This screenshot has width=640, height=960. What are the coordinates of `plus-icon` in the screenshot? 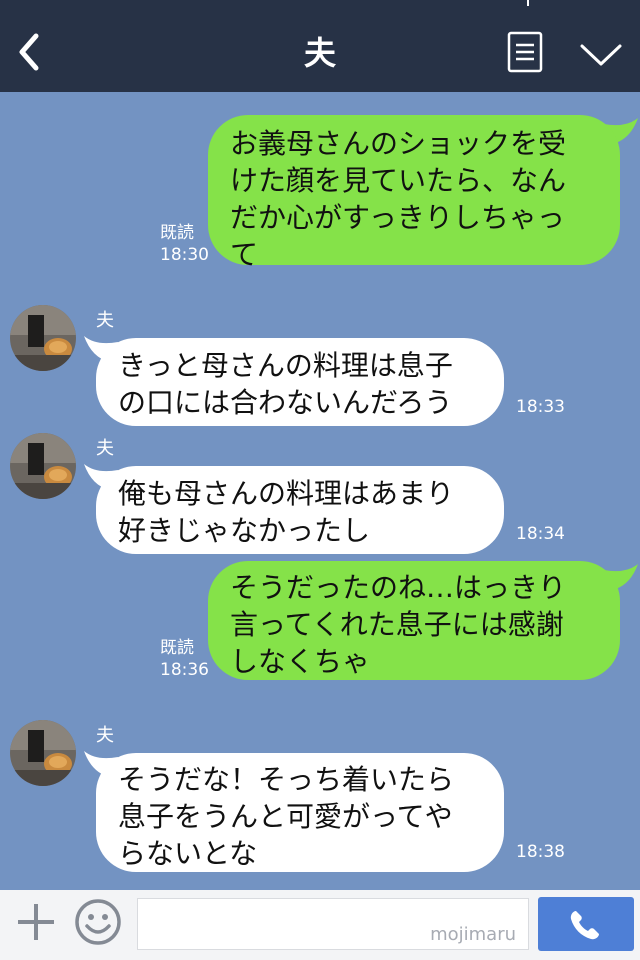 It's located at (36, 922).